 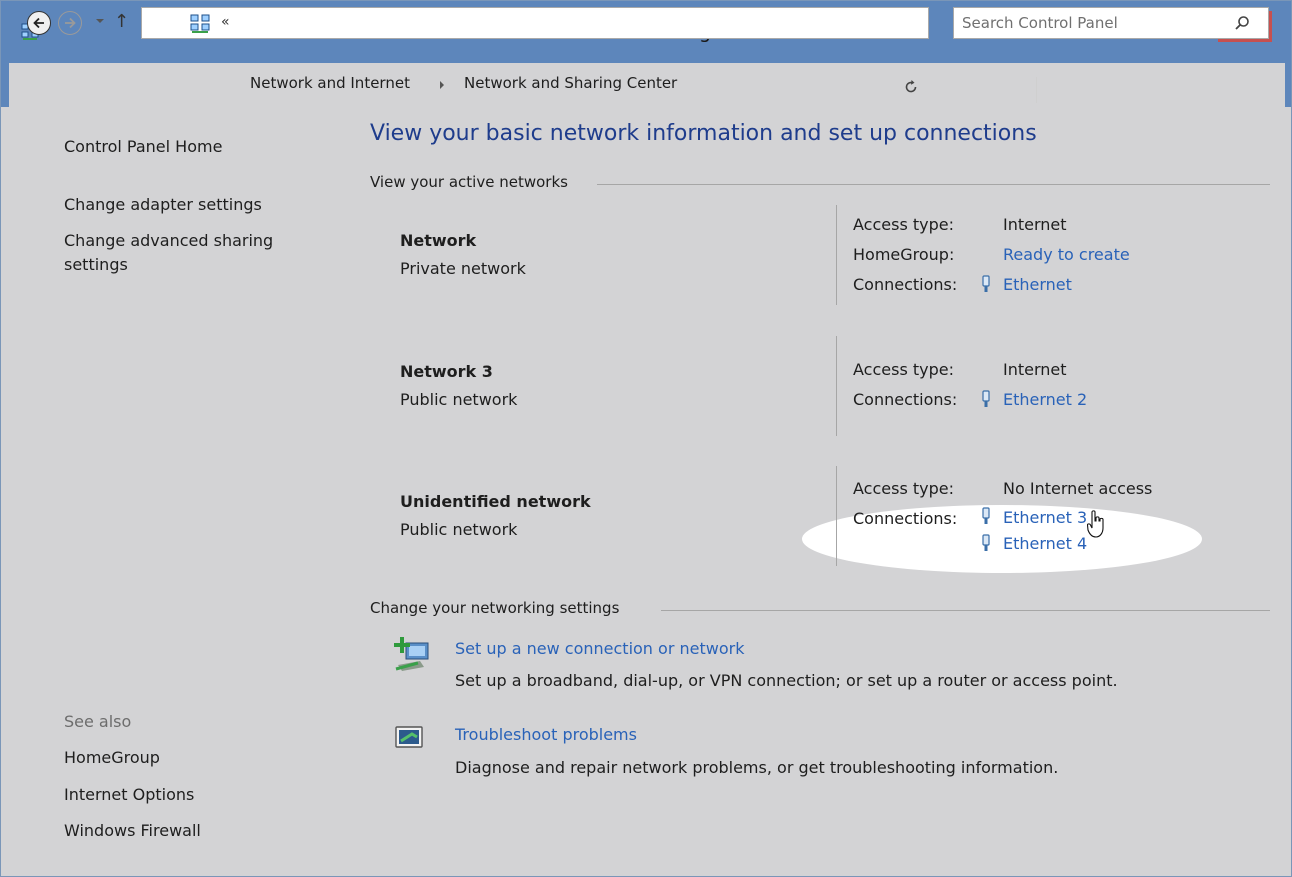 I want to click on network-3-name: Unidentified network, so click(x=495, y=501).